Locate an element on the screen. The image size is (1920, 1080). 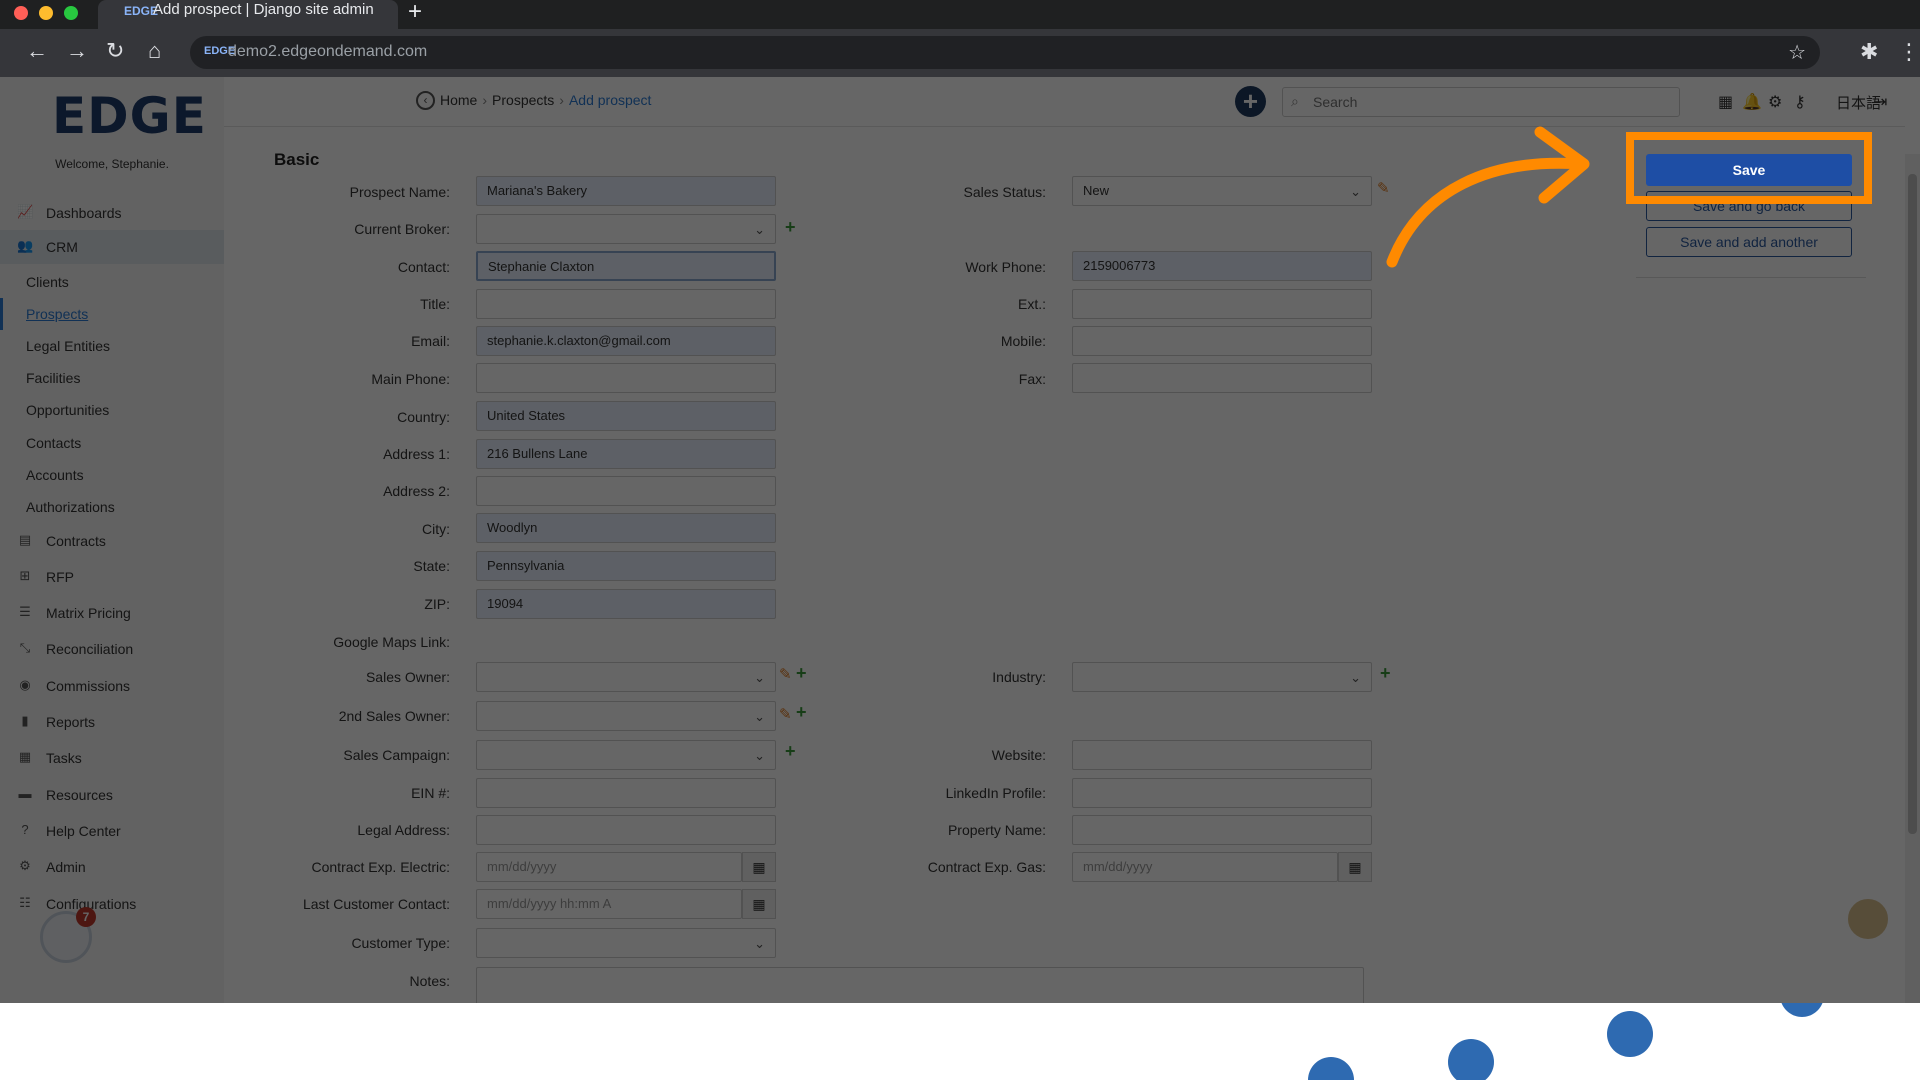
new-tab-button: + is located at coordinates (415, 13).